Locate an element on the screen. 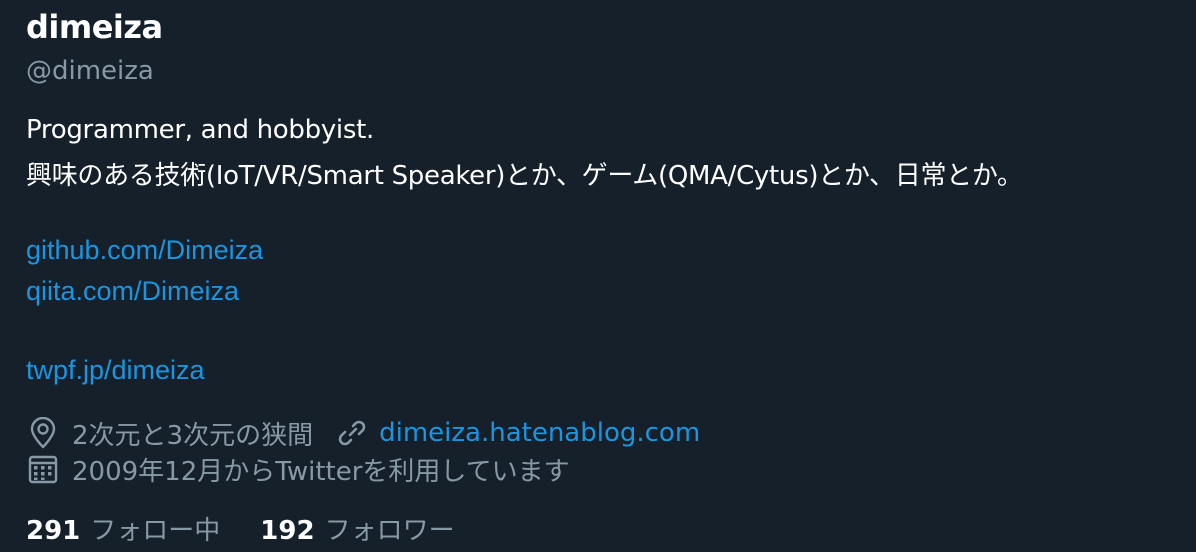  bio-line: Programmer, and hobbyist. is located at coordinates (200, 130).